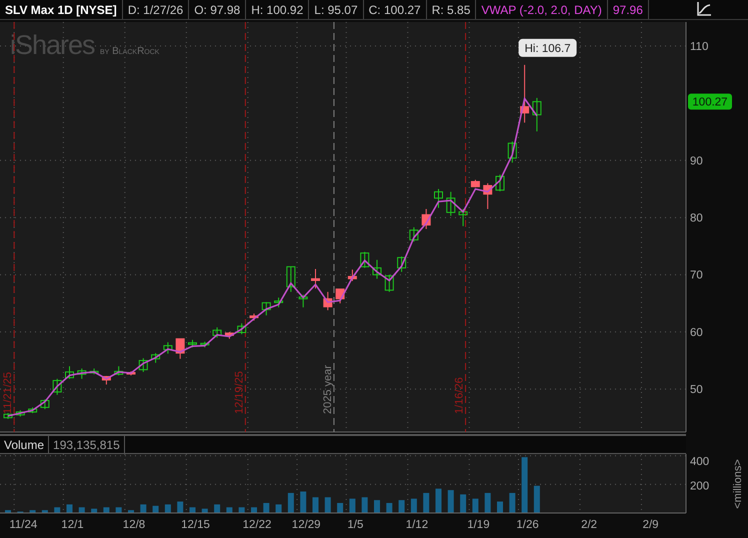  Describe the element at coordinates (417, 525) in the screenshot. I see `date-axis-label: 1/12` at that location.